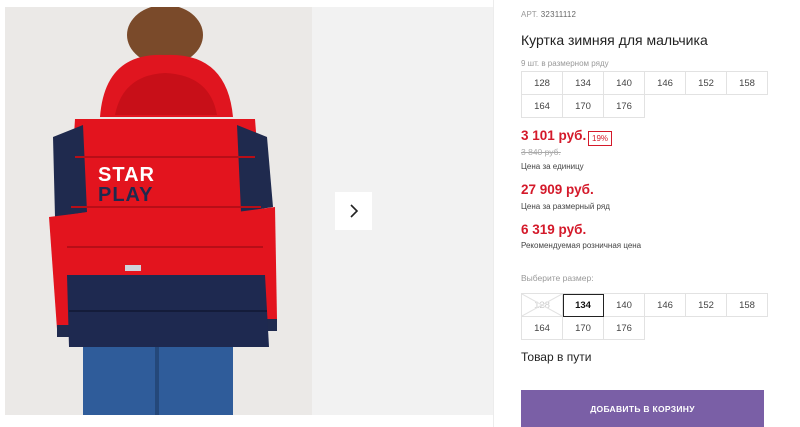 The width and height of the screenshot is (800, 427). Describe the element at coordinates (542, 328) in the screenshot. I see `size-option: 164` at that location.